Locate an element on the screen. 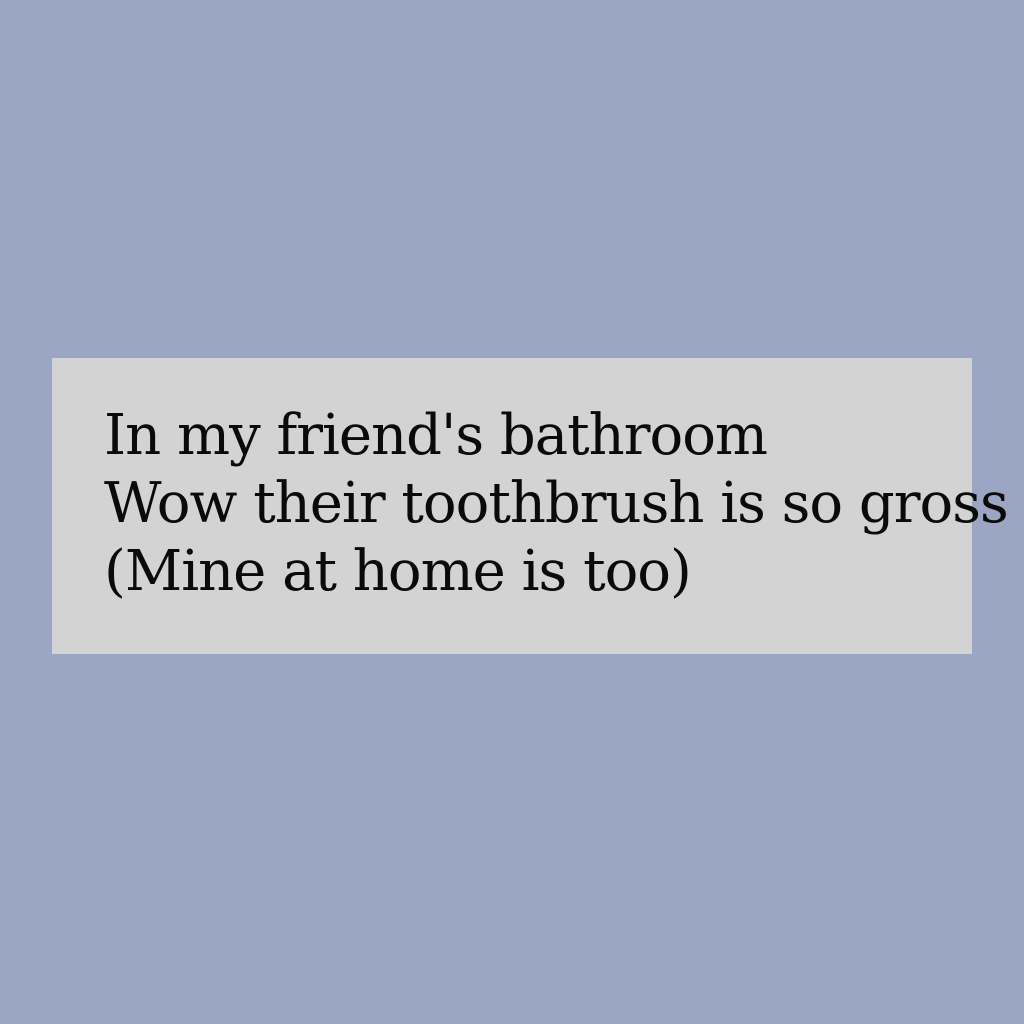 Image resolution: width=1024 pixels, height=1024 pixels. text-line-1: In my friend's bathroom is located at coordinates (436, 435).